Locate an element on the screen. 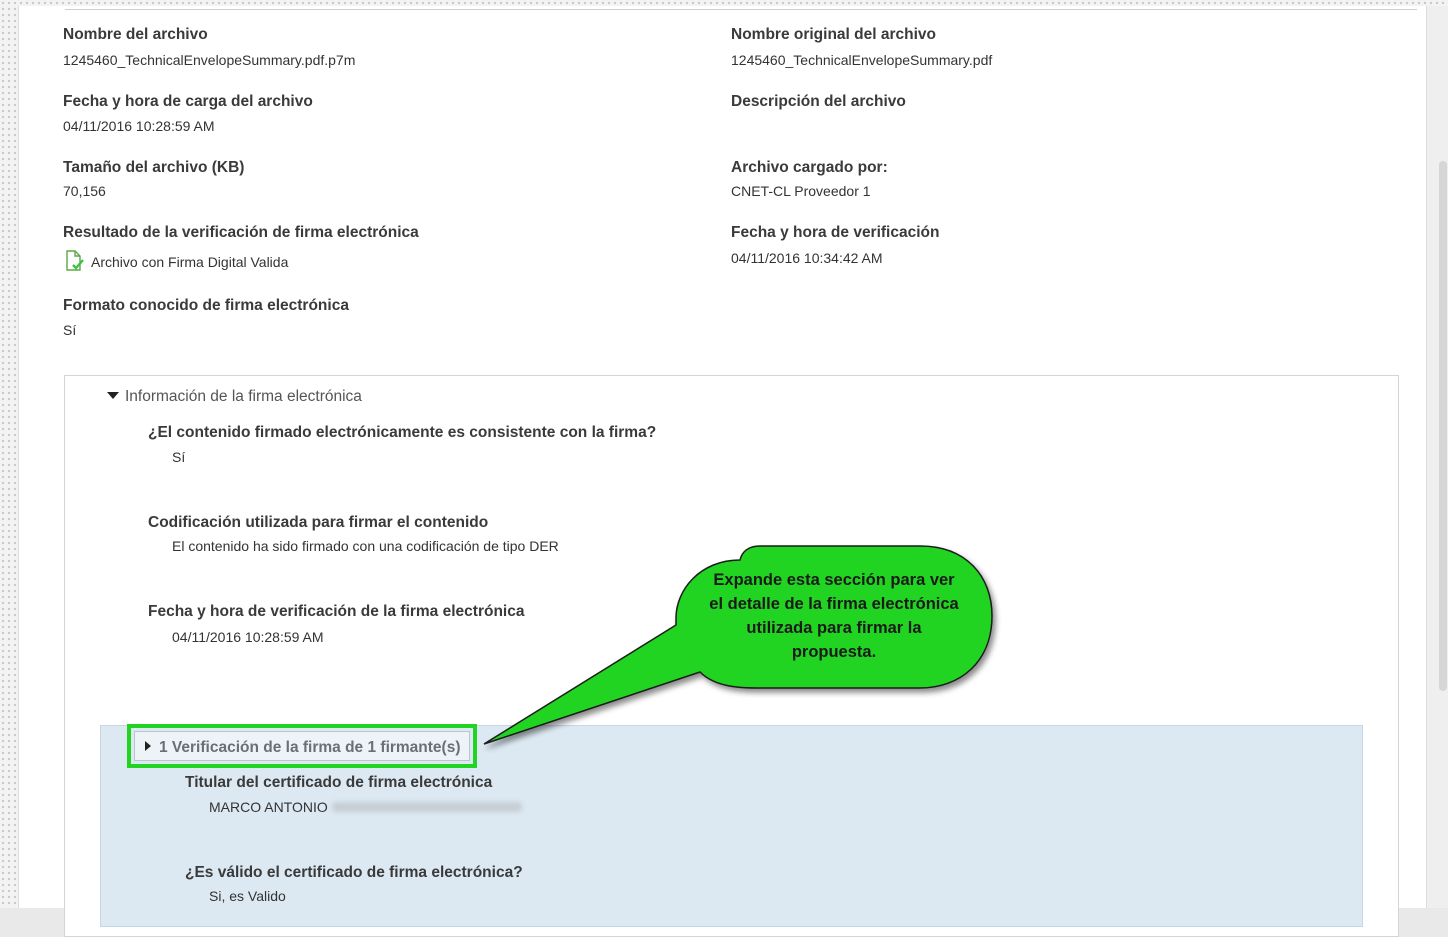  callout-bubble is located at coordinates (738, 645).